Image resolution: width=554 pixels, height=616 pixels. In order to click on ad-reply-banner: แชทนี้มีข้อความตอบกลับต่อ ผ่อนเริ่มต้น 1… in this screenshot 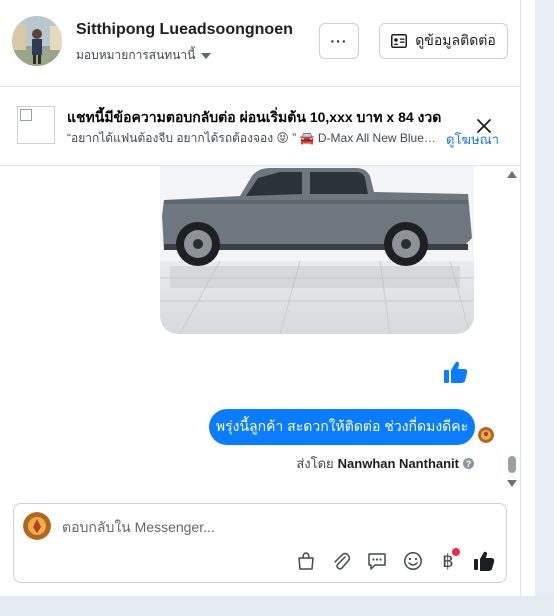, I will do `click(260, 126)`.